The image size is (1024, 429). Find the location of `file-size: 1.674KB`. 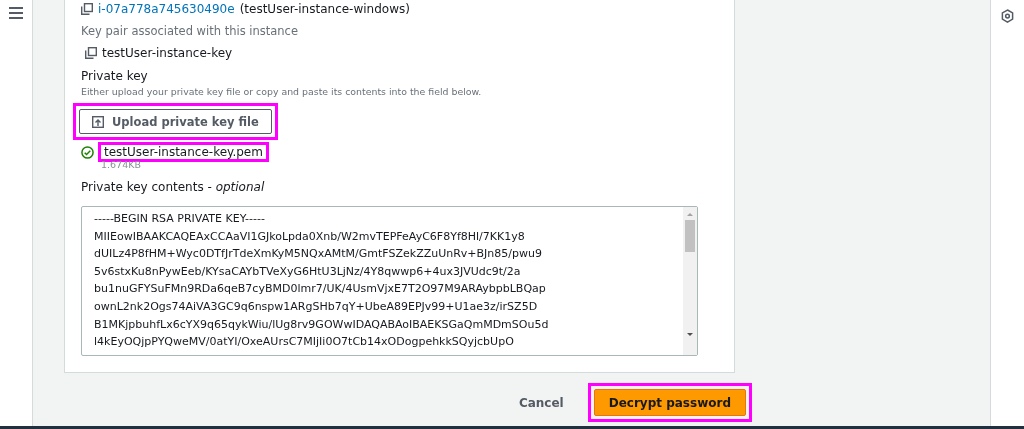

file-size: 1.674KB is located at coordinates (121, 164).